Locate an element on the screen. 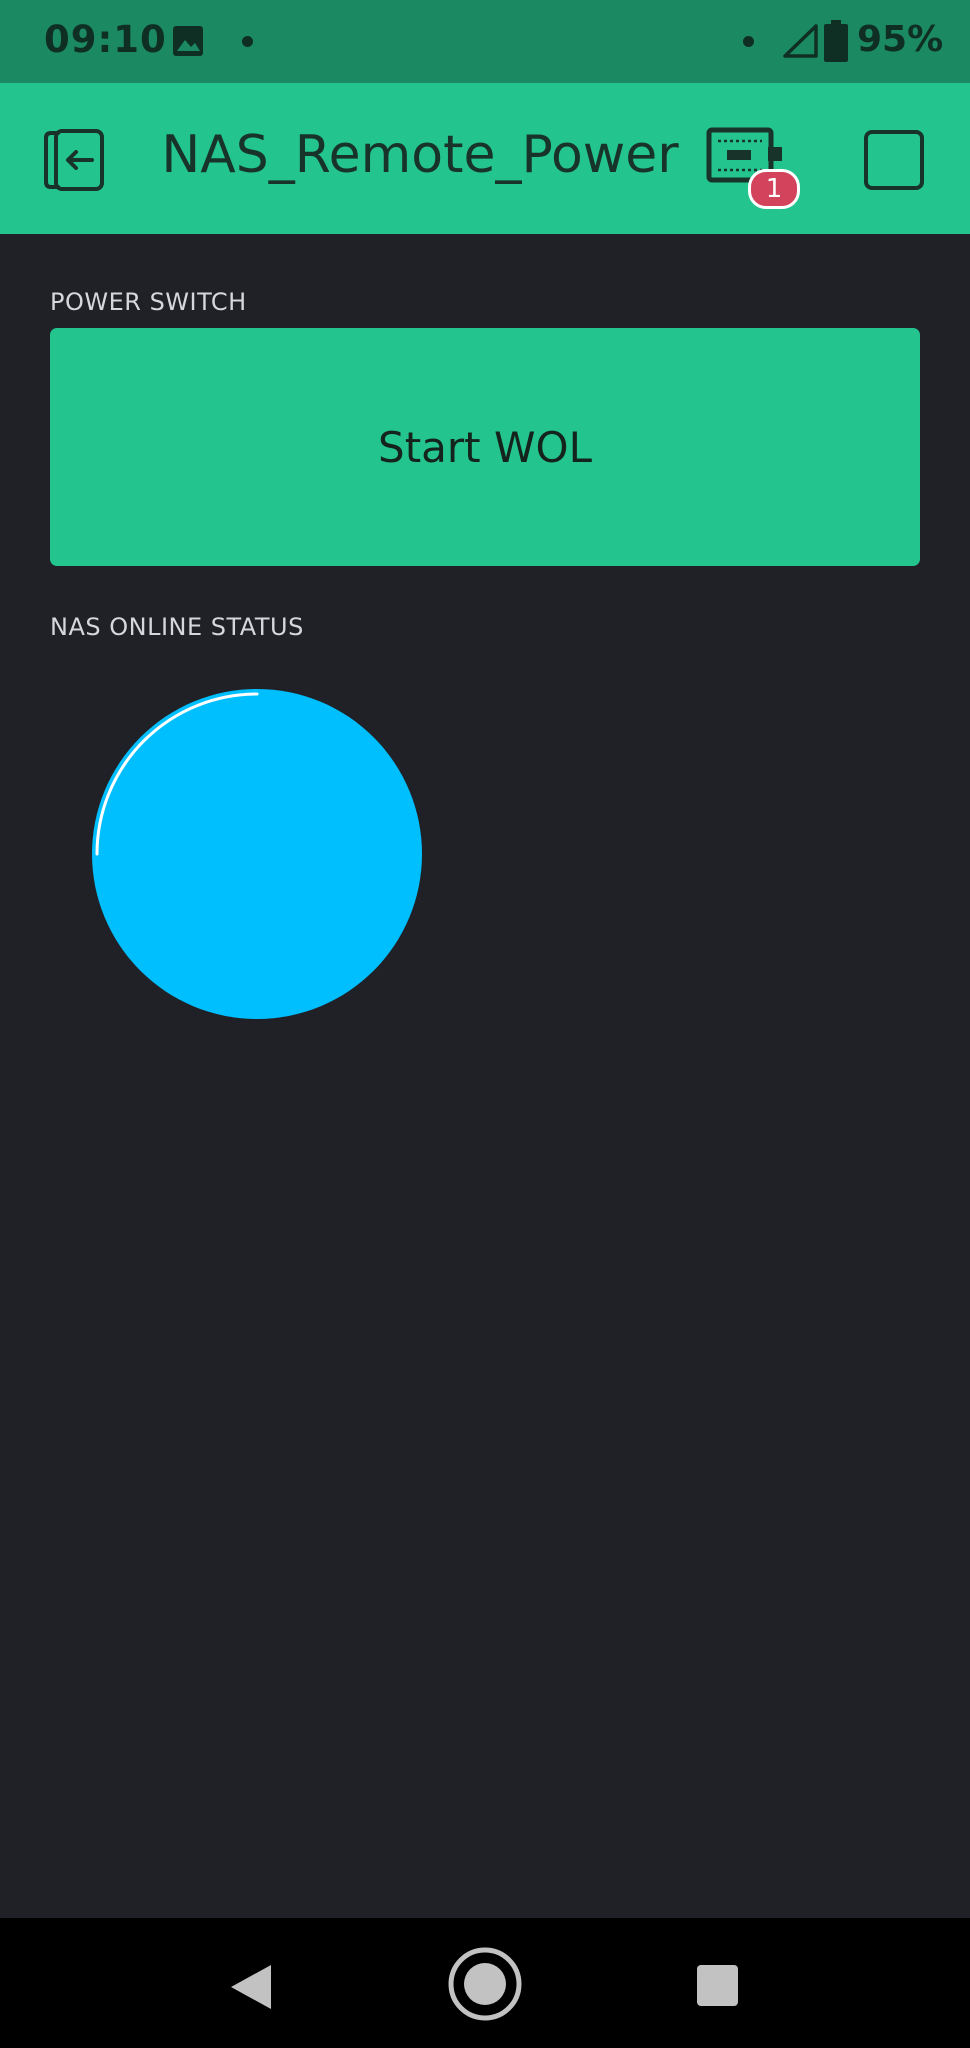 Image resolution: width=970 pixels, height=2048 pixels. navigation-bar is located at coordinates (485, 1983).